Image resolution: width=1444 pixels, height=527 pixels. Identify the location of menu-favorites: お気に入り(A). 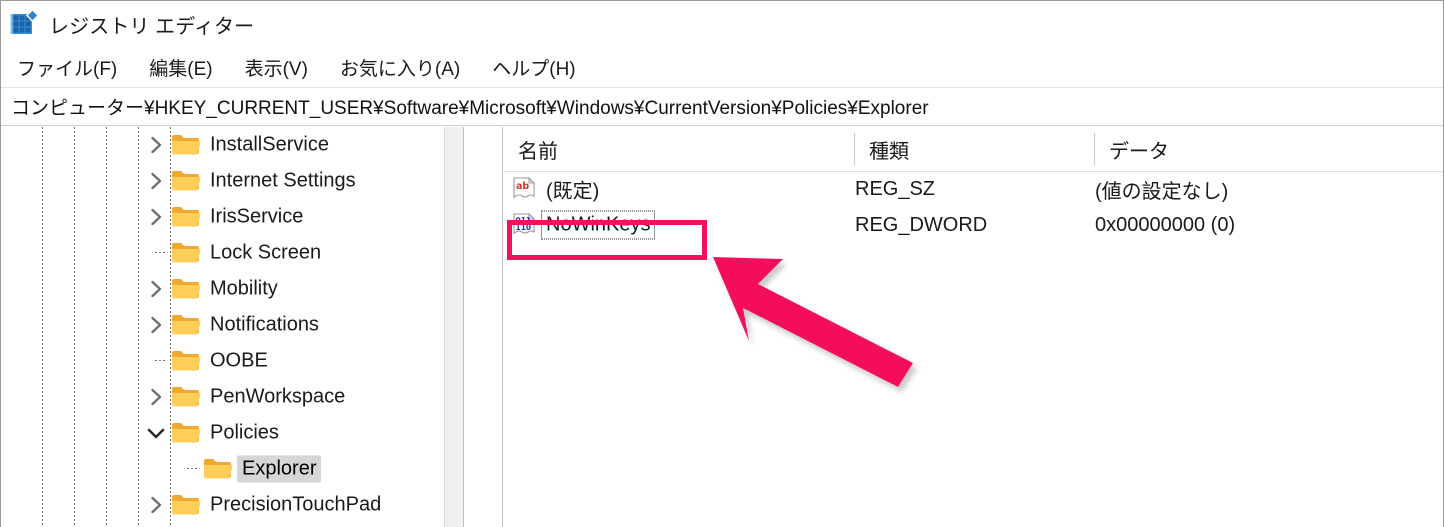
(400, 67).